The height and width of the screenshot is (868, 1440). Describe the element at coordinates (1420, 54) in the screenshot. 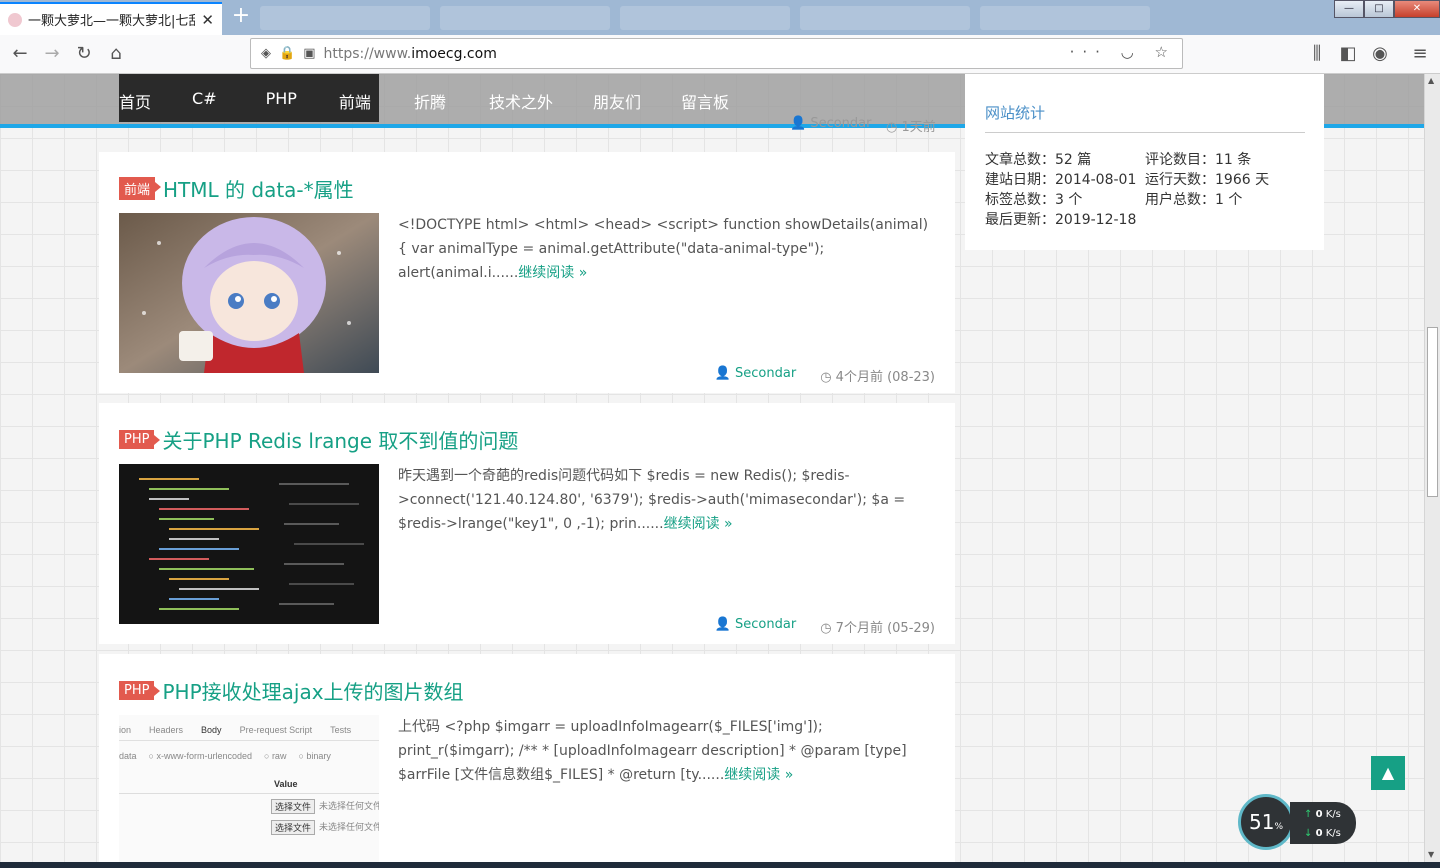

I see `menu-icon: ≡` at that location.